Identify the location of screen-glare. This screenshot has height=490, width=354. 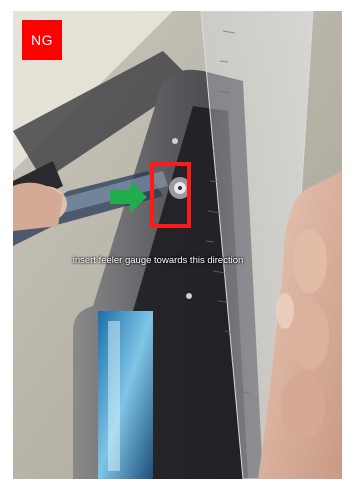
(114, 396).